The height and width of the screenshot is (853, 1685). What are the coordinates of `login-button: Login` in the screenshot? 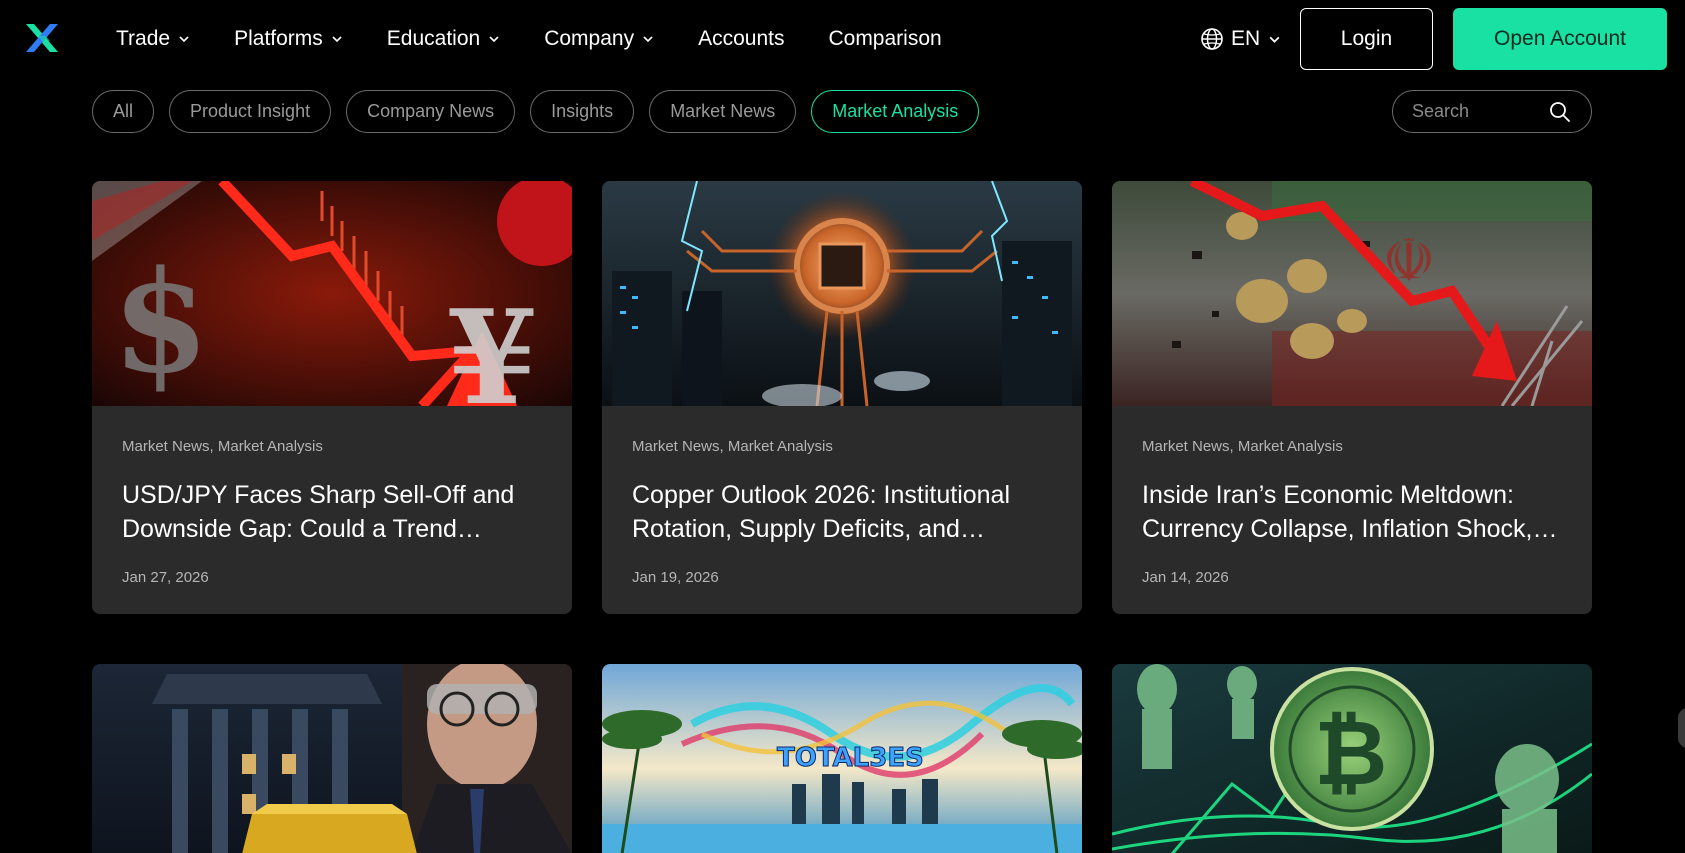 It's located at (1366, 39).